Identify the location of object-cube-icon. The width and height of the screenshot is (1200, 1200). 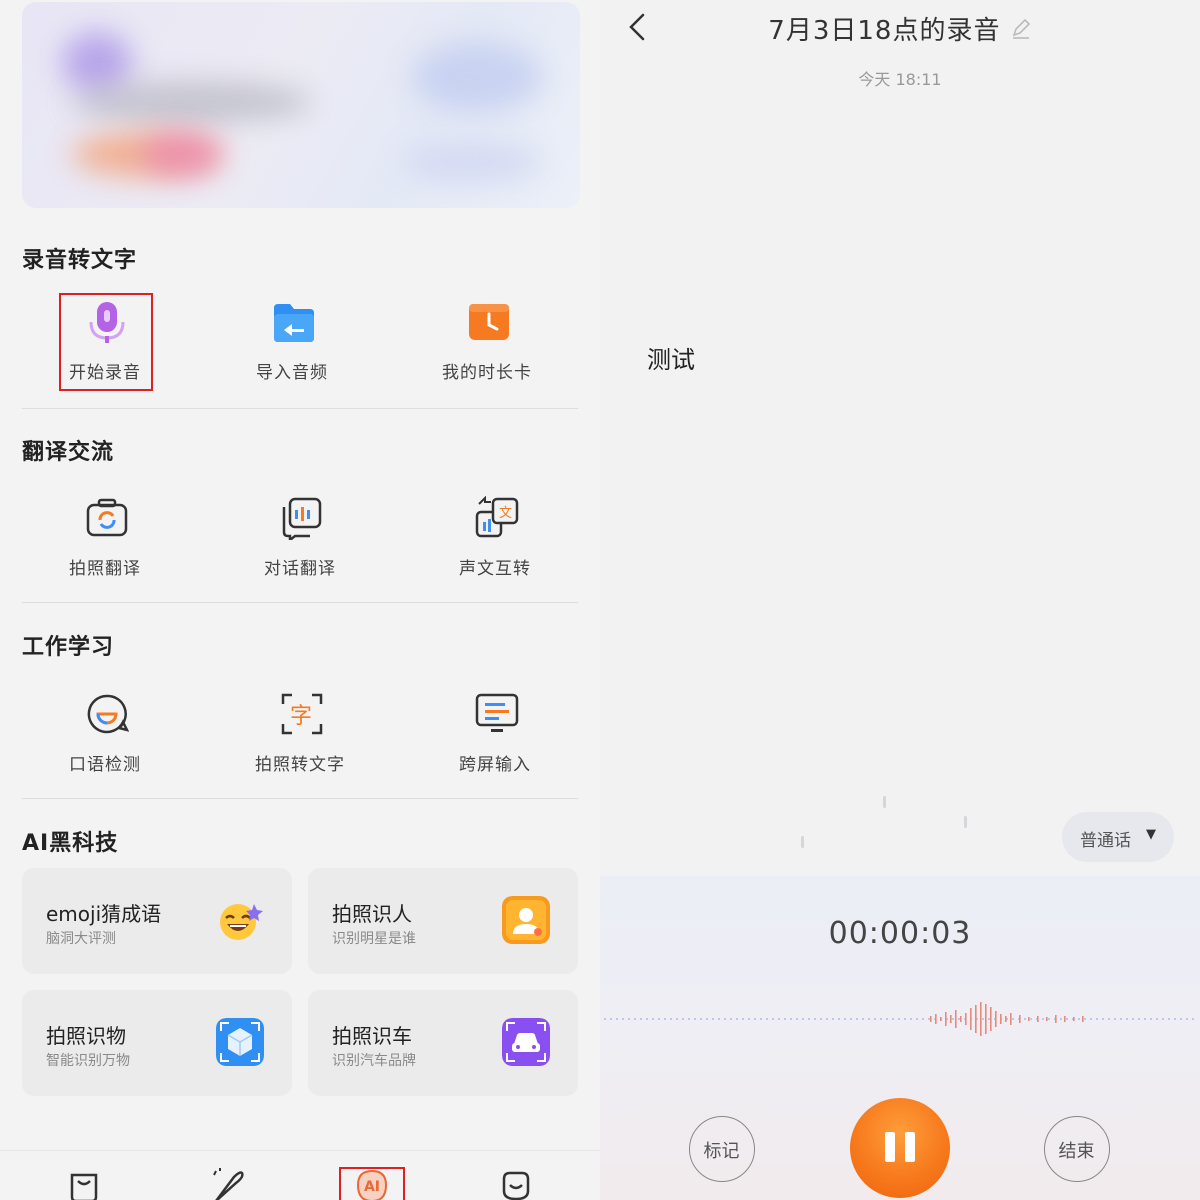
(240, 1042).